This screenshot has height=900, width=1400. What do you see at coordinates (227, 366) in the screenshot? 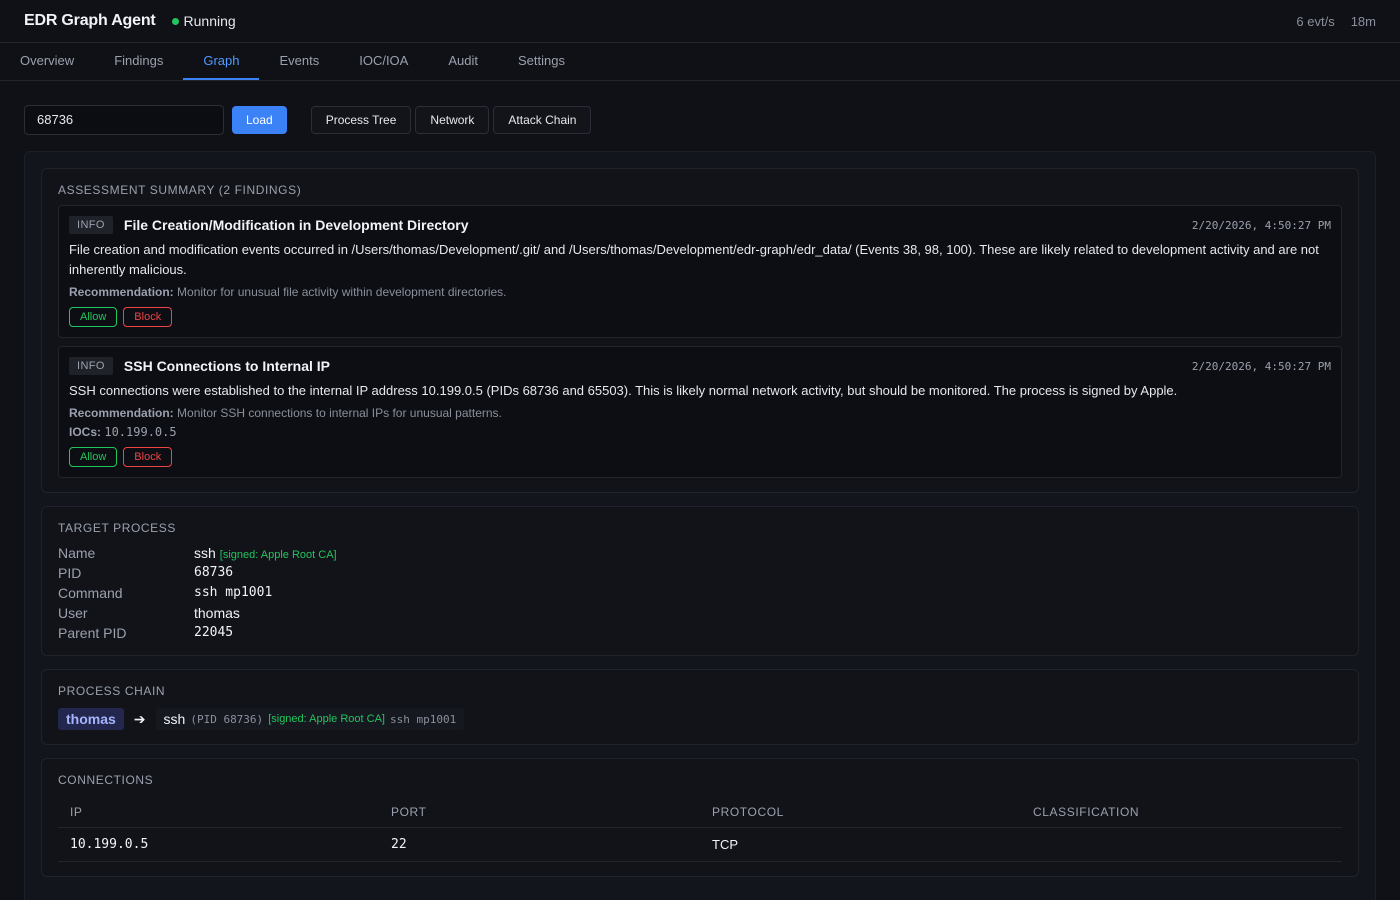
I see `finding-title: SSH Connections to Internal IP` at bounding box center [227, 366].